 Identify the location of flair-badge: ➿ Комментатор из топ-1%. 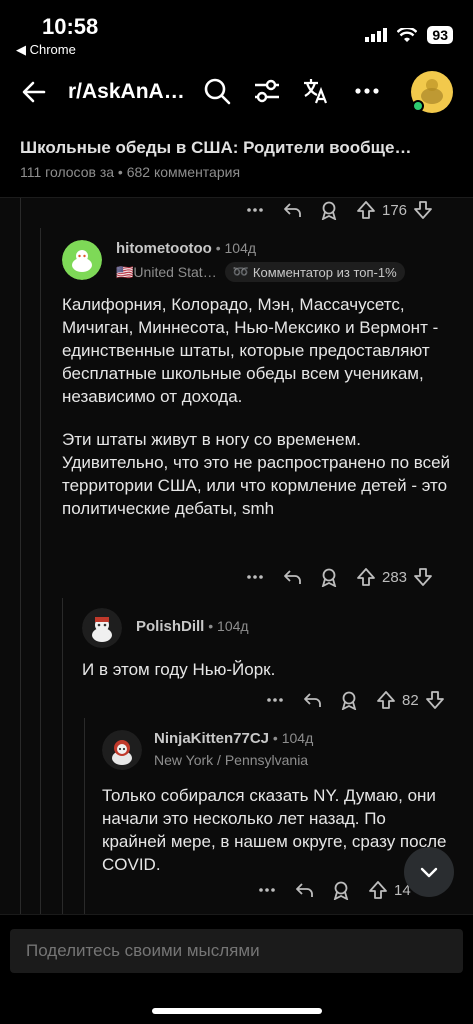
(314, 272).